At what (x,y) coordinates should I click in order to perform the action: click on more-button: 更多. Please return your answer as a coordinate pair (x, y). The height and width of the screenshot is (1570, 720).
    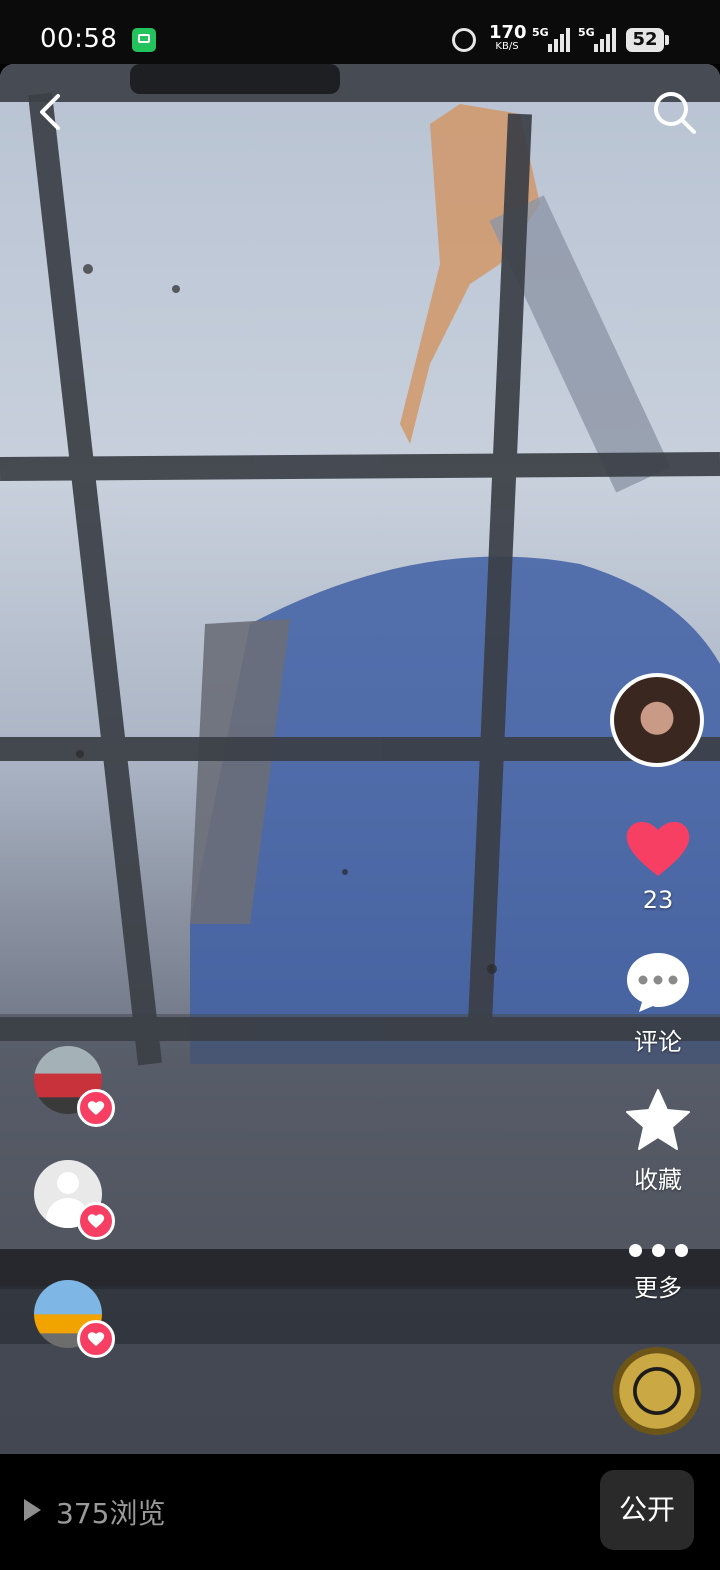
    Looking at the image, I should click on (658, 1269).